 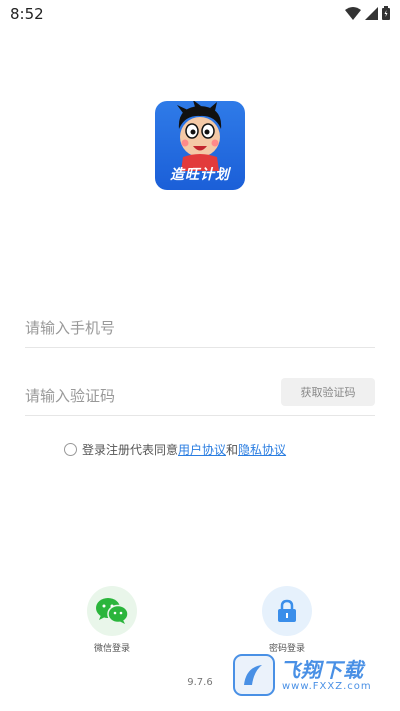 I want to click on wechat-circle, so click(x=112, y=611).